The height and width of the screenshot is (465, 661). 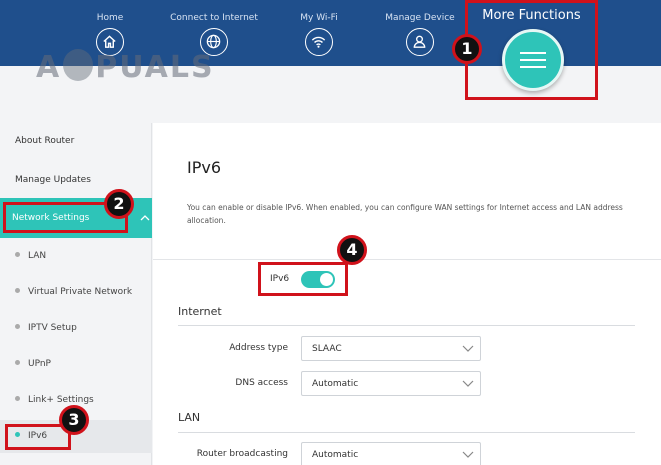 What do you see at coordinates (531, 15) in the screenshot?
I see `more-functions-label: More Functions` at bounding box center [531, 15].